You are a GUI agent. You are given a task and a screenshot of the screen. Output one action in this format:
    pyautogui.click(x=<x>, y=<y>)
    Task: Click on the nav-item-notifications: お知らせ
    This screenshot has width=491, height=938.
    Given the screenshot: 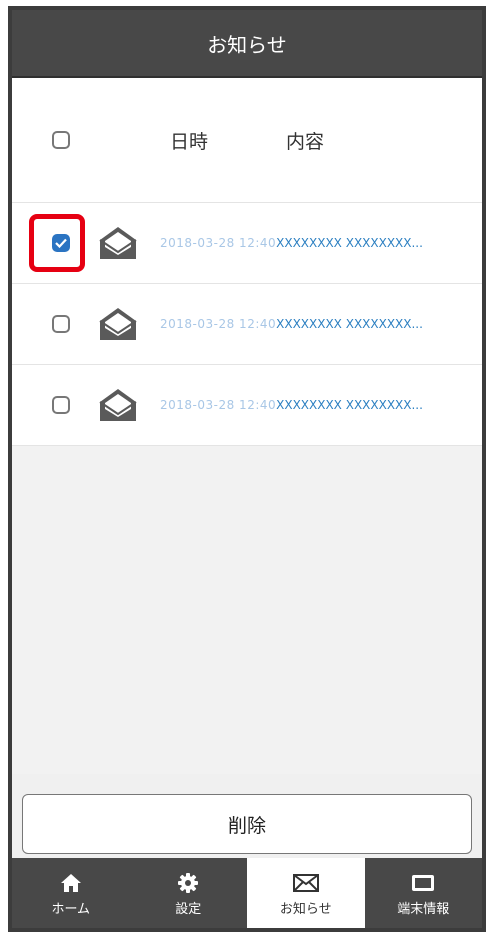 What is the action you would take?
    pyautogui.click(x=306, y=893)
    